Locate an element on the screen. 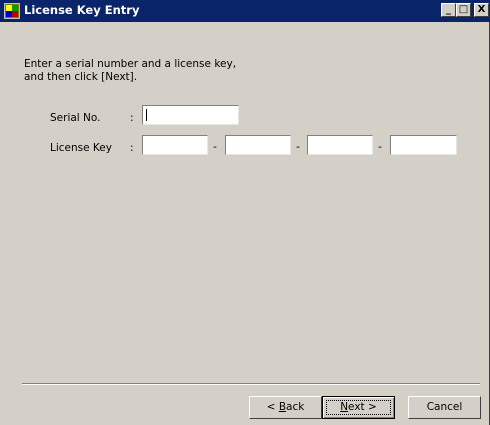 This screenshot has height=425, width=490. next-mnemonic: N is located at coordinates (344, 407).